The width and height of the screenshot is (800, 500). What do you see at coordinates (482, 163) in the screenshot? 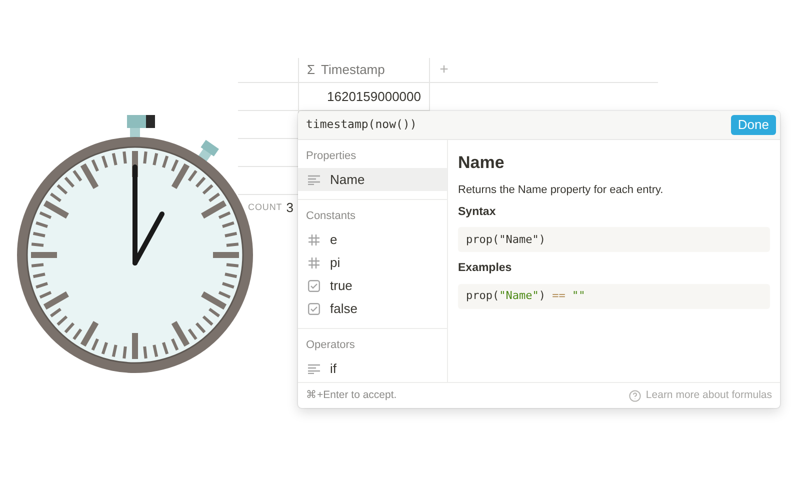
I see `detail-title: Name` at bounding box center [482, 163].